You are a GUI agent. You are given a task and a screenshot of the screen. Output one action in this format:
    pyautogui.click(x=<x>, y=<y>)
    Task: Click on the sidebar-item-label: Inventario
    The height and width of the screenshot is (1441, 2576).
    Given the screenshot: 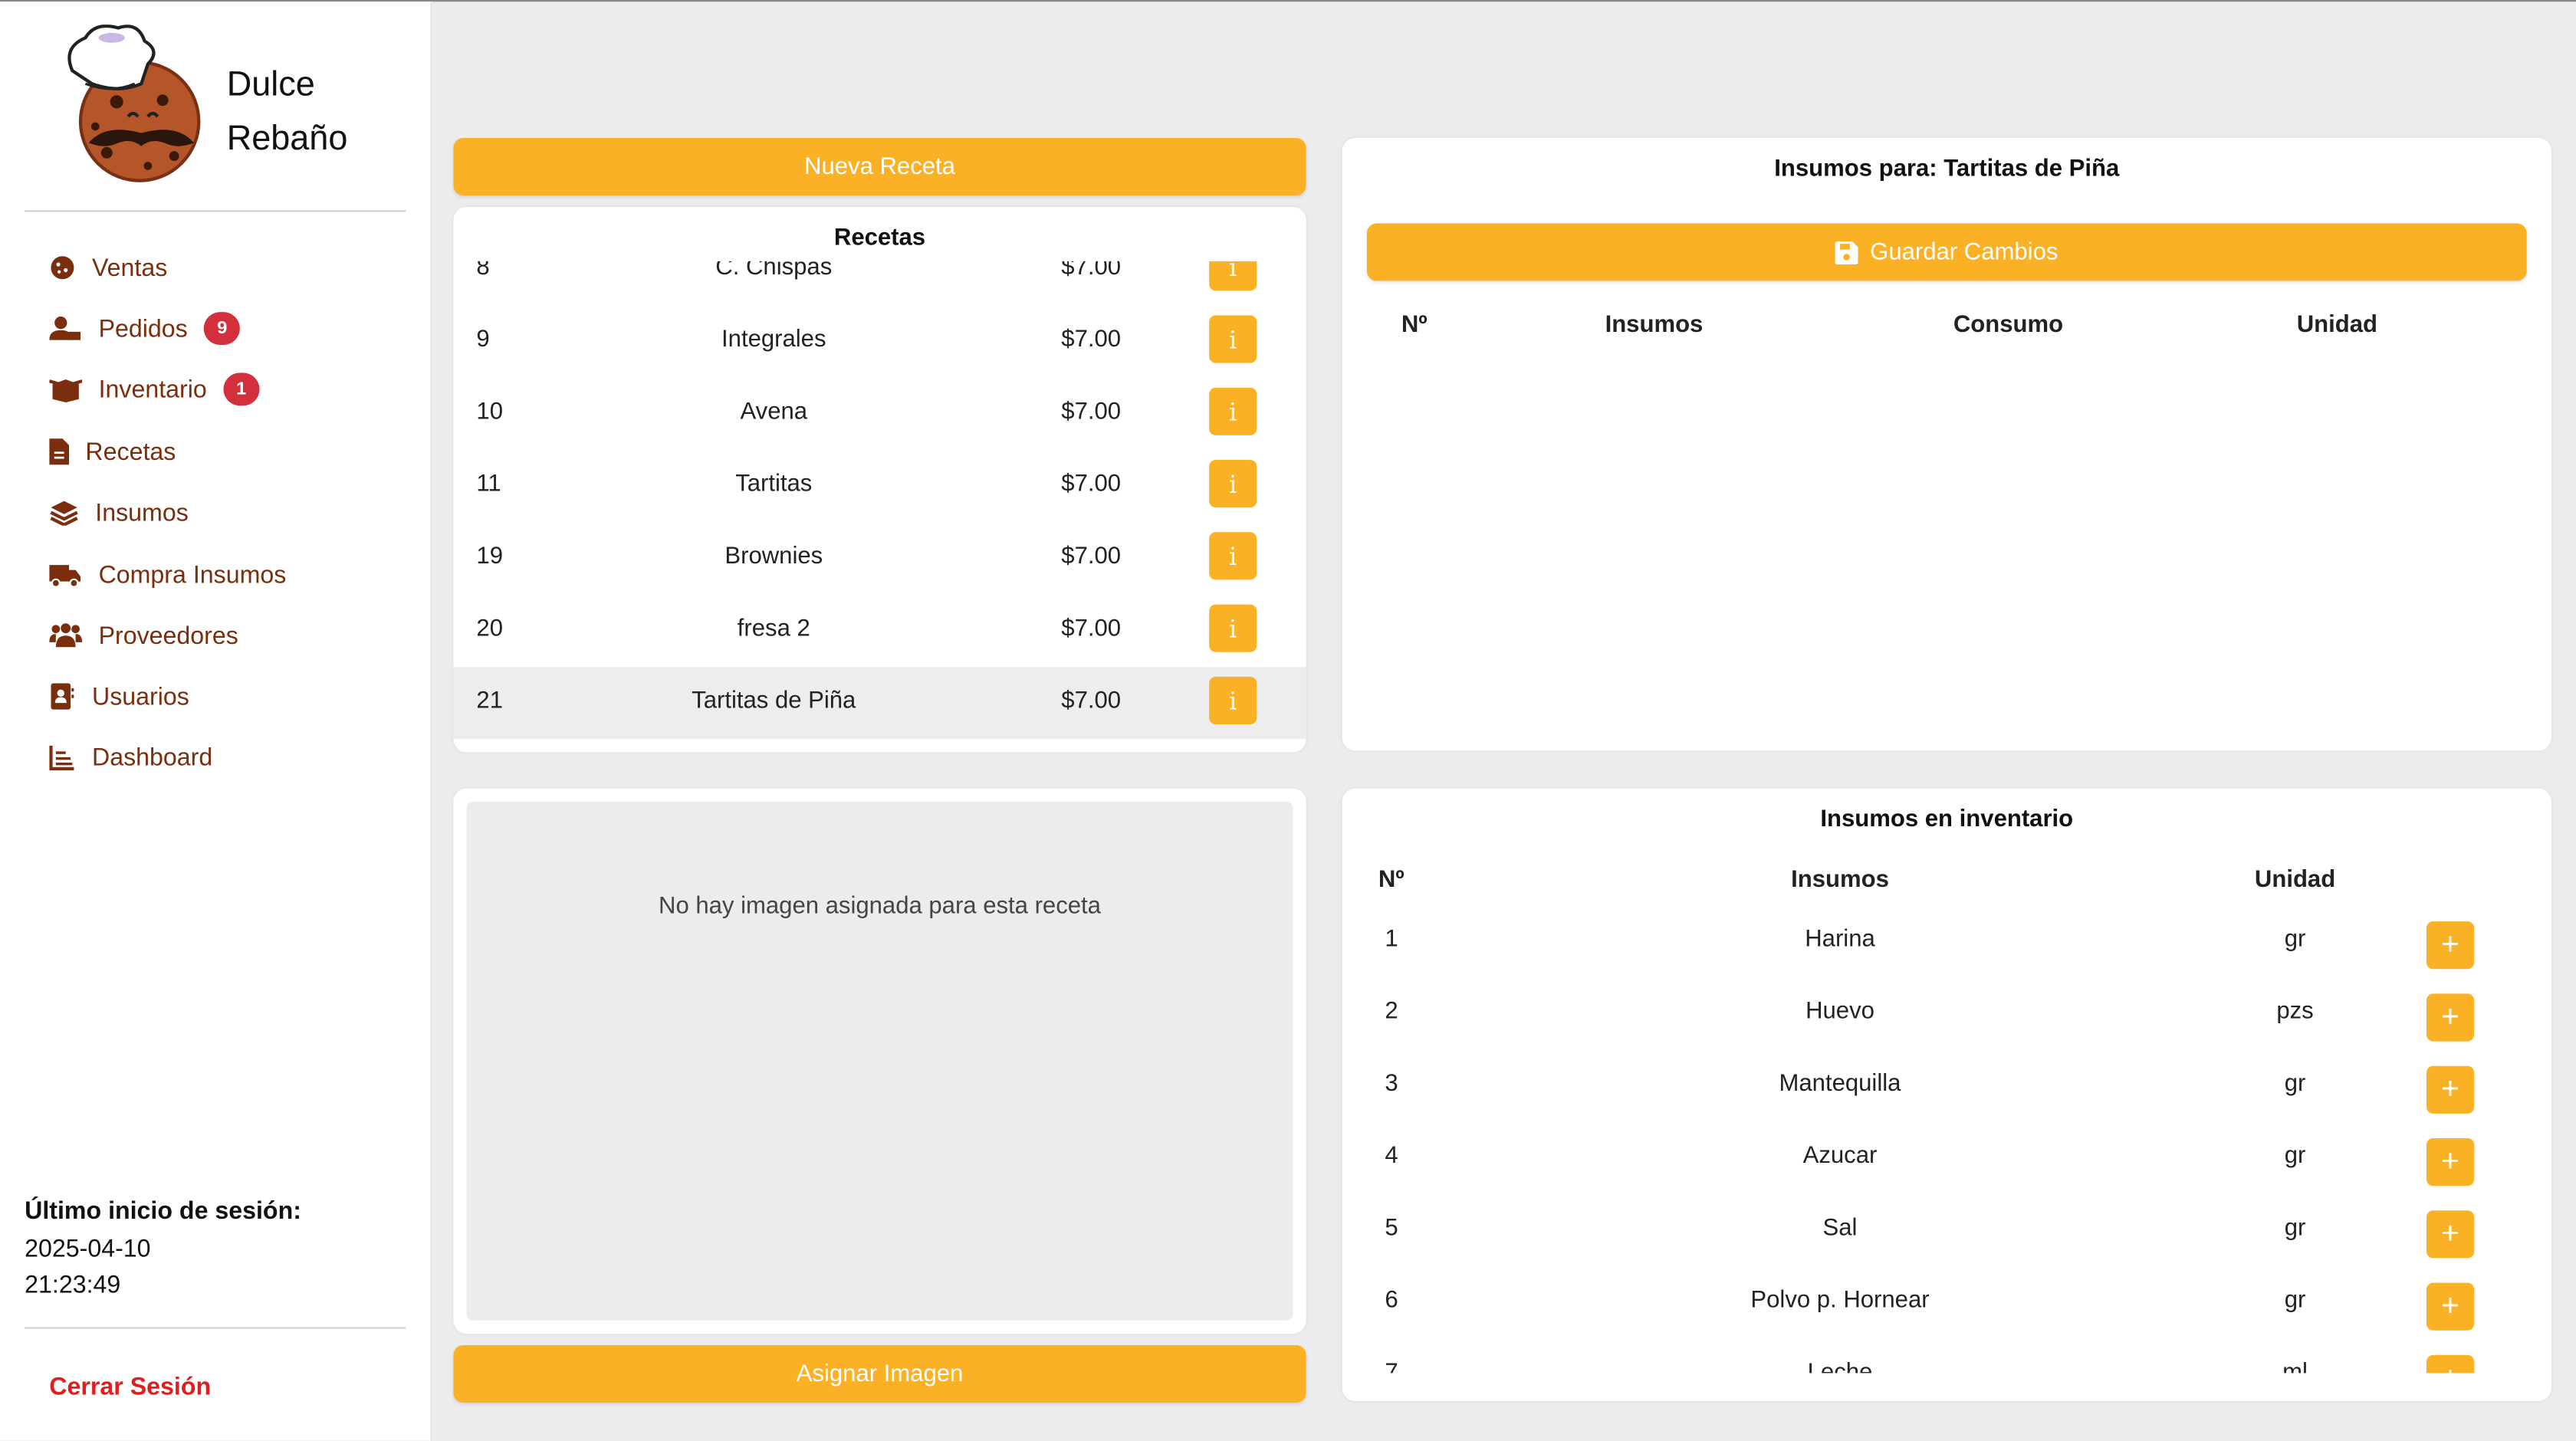 What is the action you would take?
    pyautogui.click(x=152, y=389)
    